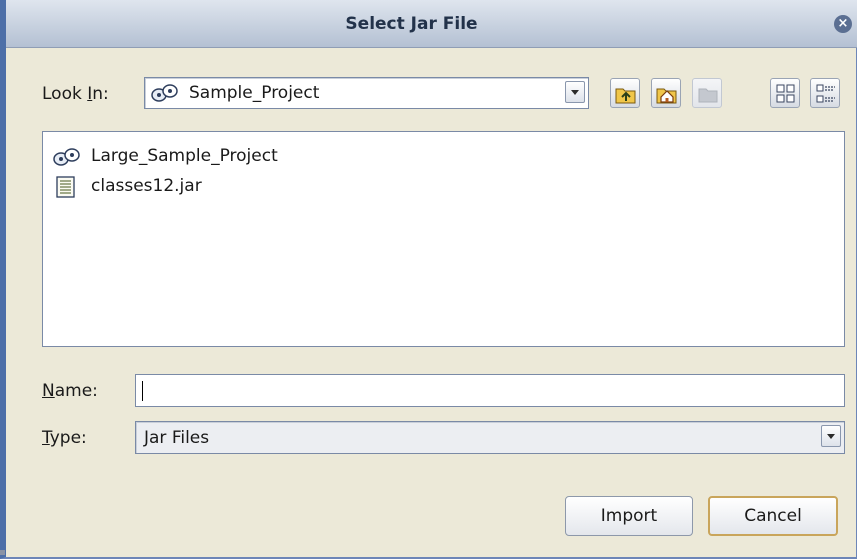 The width and height of the screenshot is (857, 559). Describe the element at coordinates (411, 24) in the screenshot. I see `dialog-title: Select Jar File` at that location.